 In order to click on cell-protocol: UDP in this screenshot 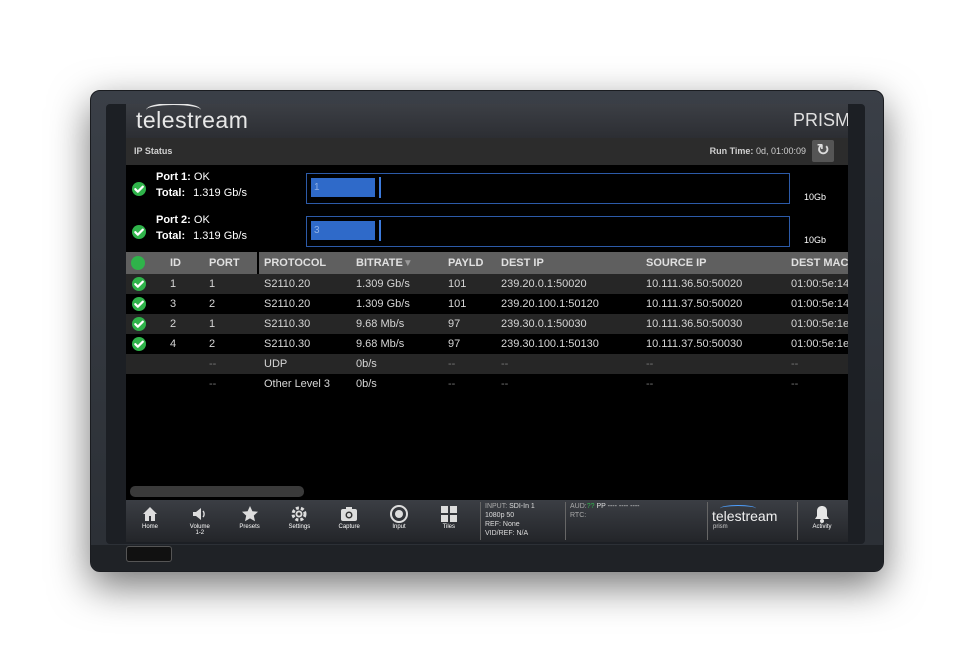, I will do `click(276, 364)`.